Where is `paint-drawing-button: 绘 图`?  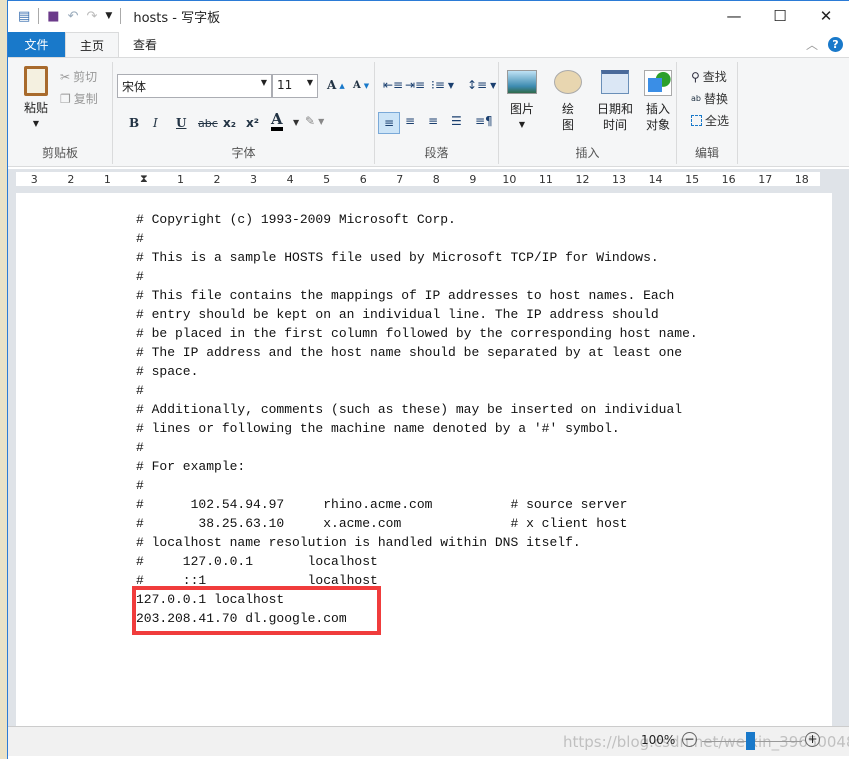
paint-drawing-button: 绘 图 is located at coordinates (568, 101).